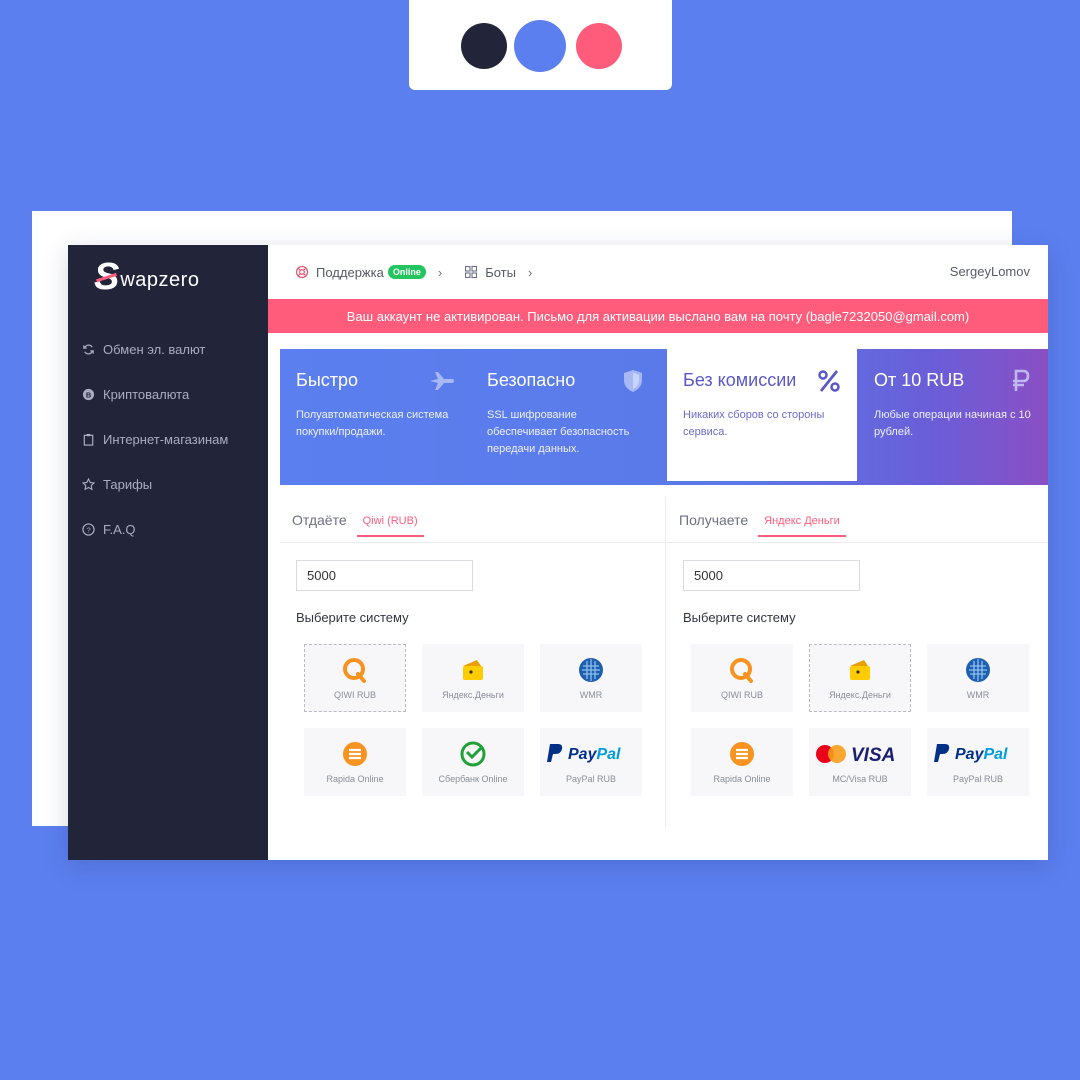 This screenshot has height=1080, width=1080. I want to click on blue-dot, so click(540, 46).